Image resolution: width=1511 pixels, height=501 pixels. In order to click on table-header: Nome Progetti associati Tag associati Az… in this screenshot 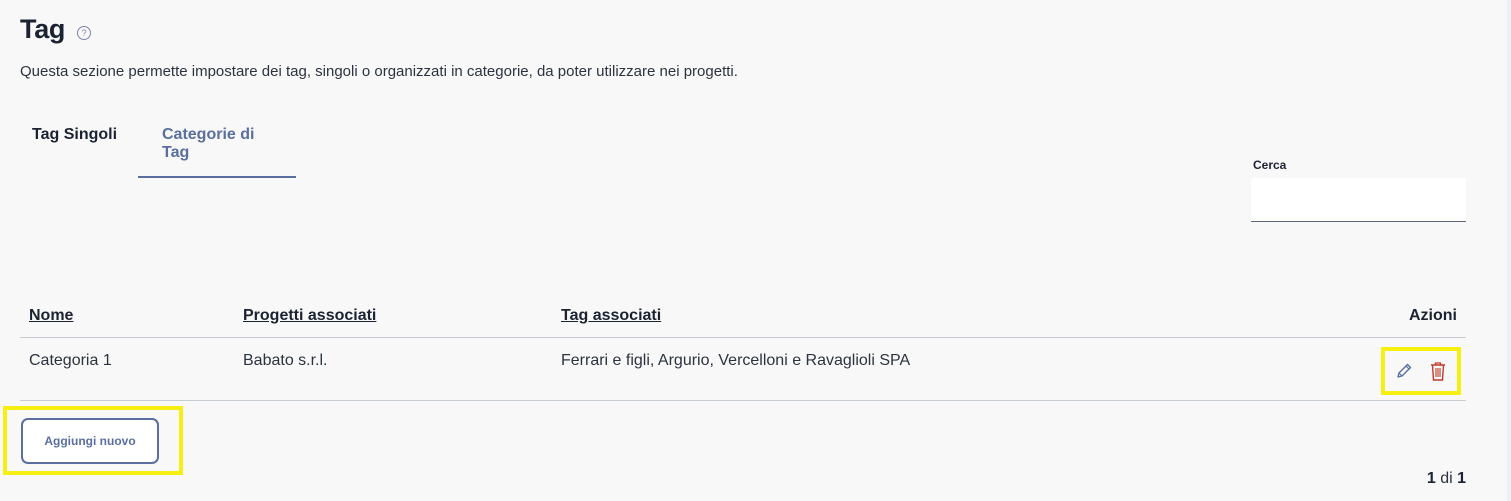, I will do `click(743, 316)`.